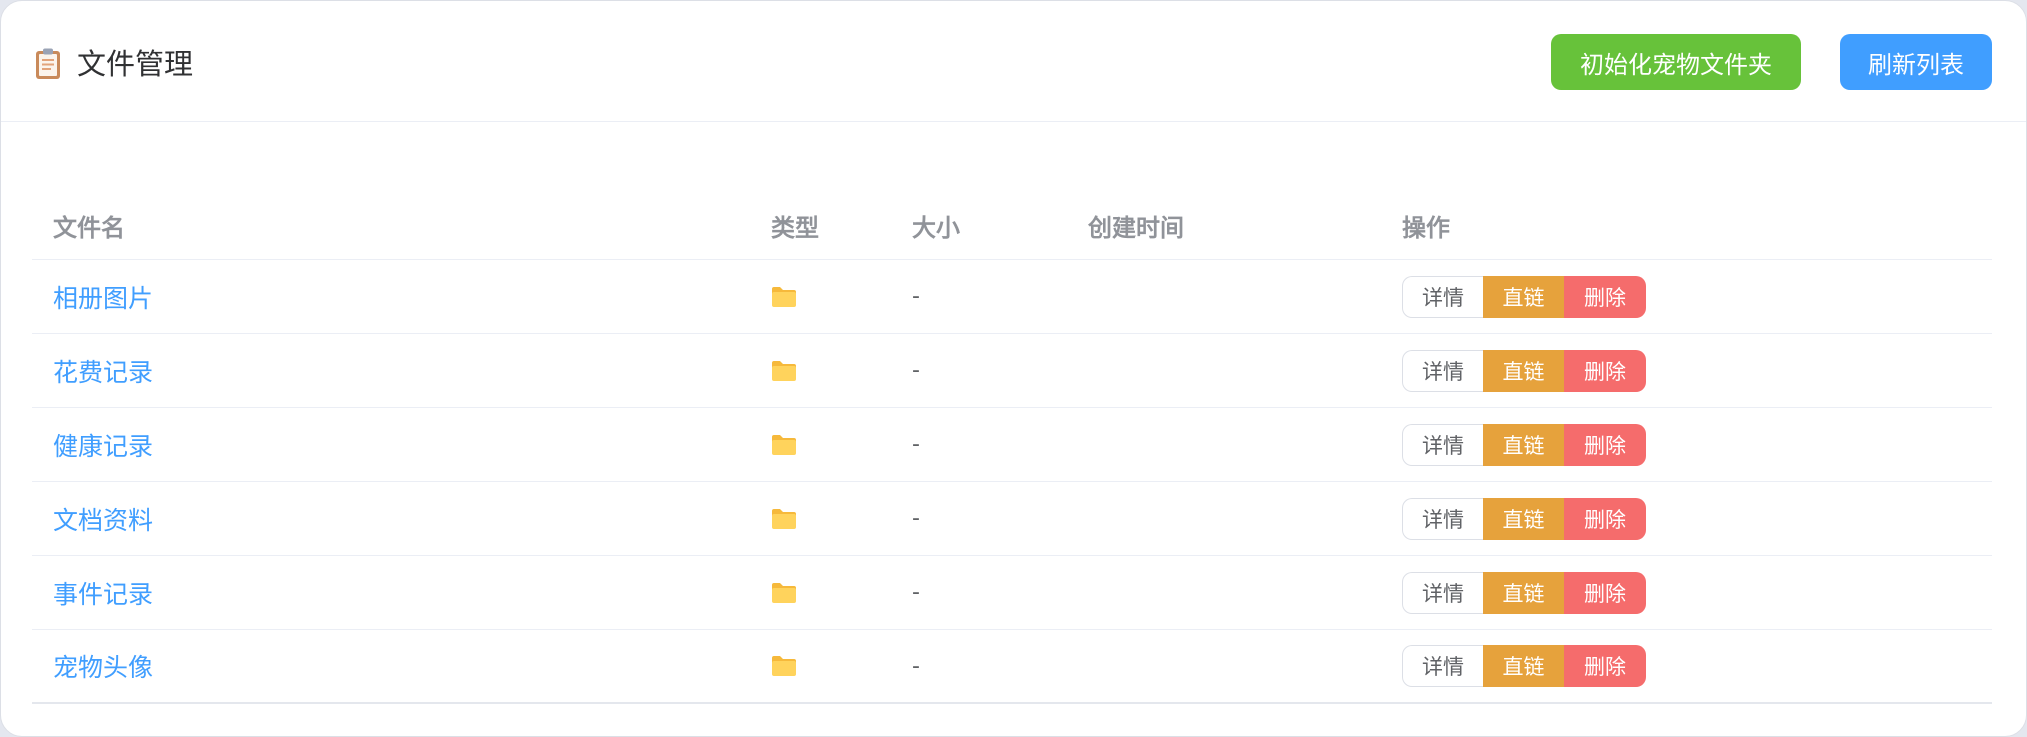 The height and width of the screenshot is (737, 2027). I want to click on table-header: 文件名 类型 大小 创建时间 操作, so click(1012, 225).